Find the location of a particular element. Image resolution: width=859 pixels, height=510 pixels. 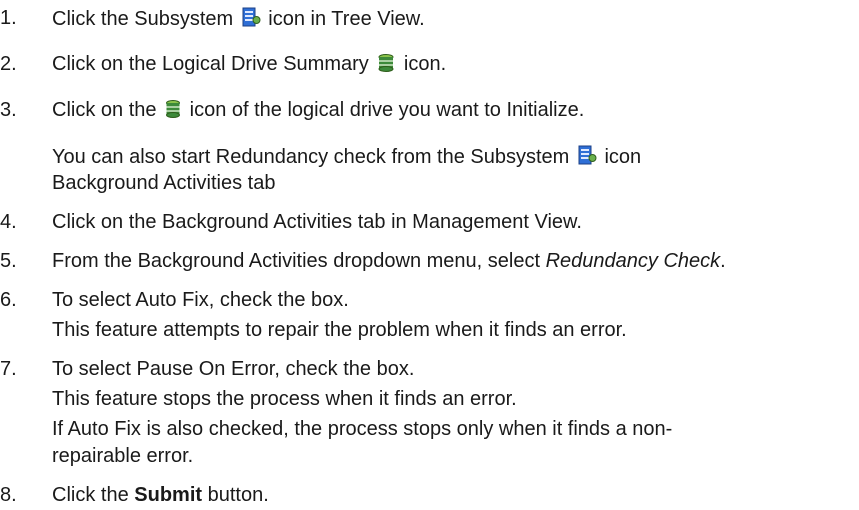

redundancy-check-option: Redundancy Check is located at coordinates (633, 261).